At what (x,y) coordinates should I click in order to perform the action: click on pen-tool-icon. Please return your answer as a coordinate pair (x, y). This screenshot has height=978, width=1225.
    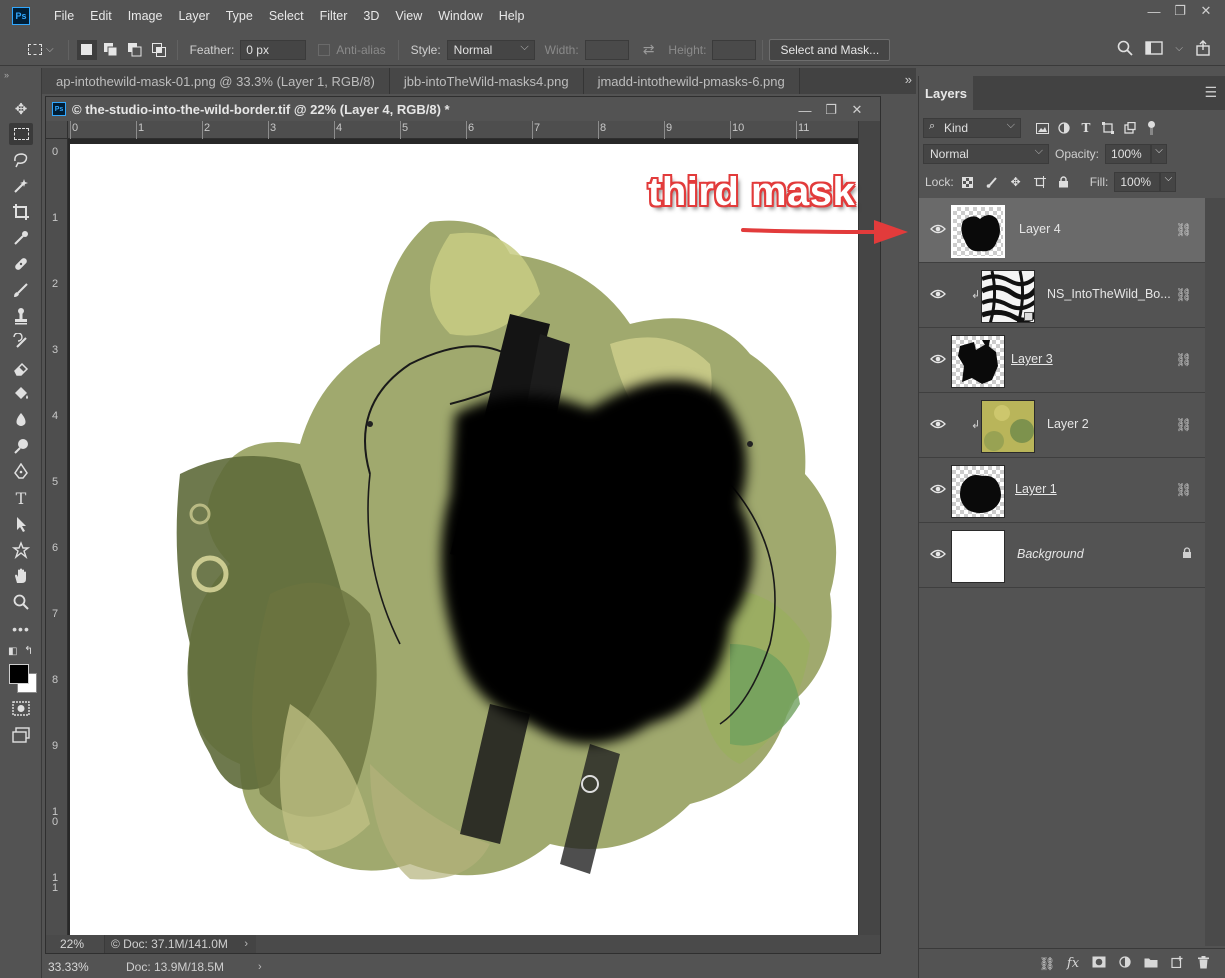
    Looking at the image, I should click on (21, 472).